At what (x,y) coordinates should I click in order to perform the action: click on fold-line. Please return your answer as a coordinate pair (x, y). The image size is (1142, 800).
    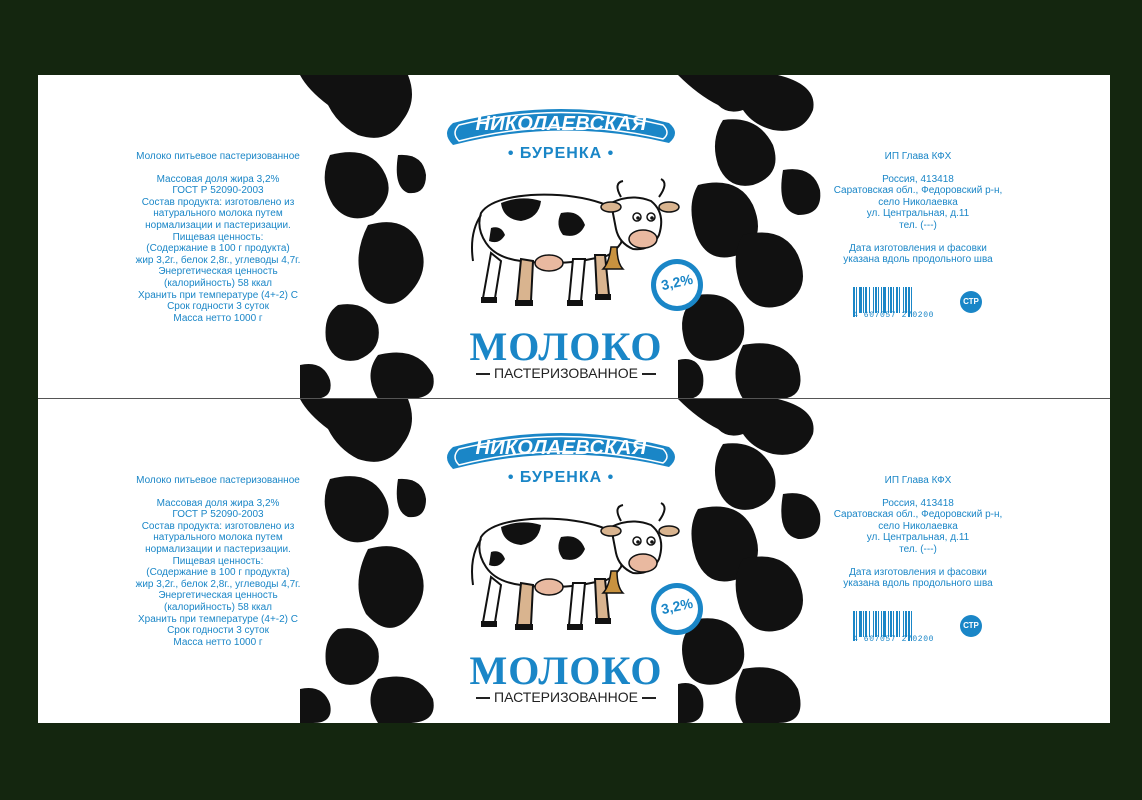
    Looking at the image, I should click on (574, 398).